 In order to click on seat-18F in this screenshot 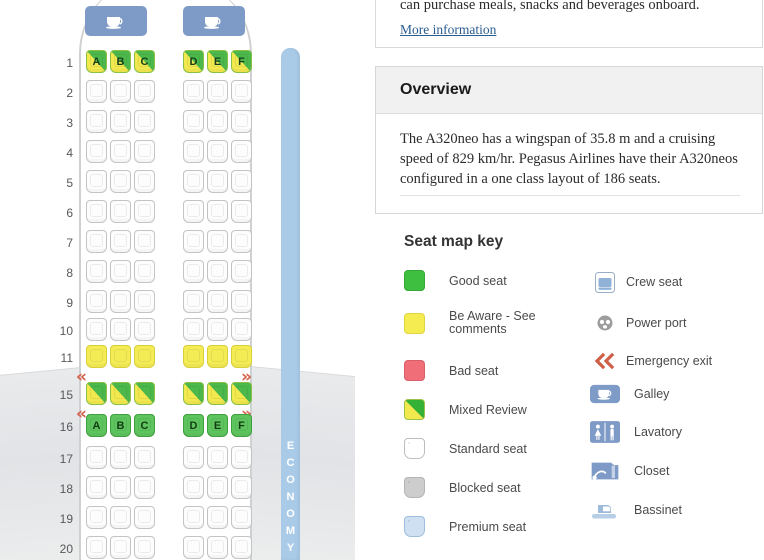, I will do `click(241, 487)`.